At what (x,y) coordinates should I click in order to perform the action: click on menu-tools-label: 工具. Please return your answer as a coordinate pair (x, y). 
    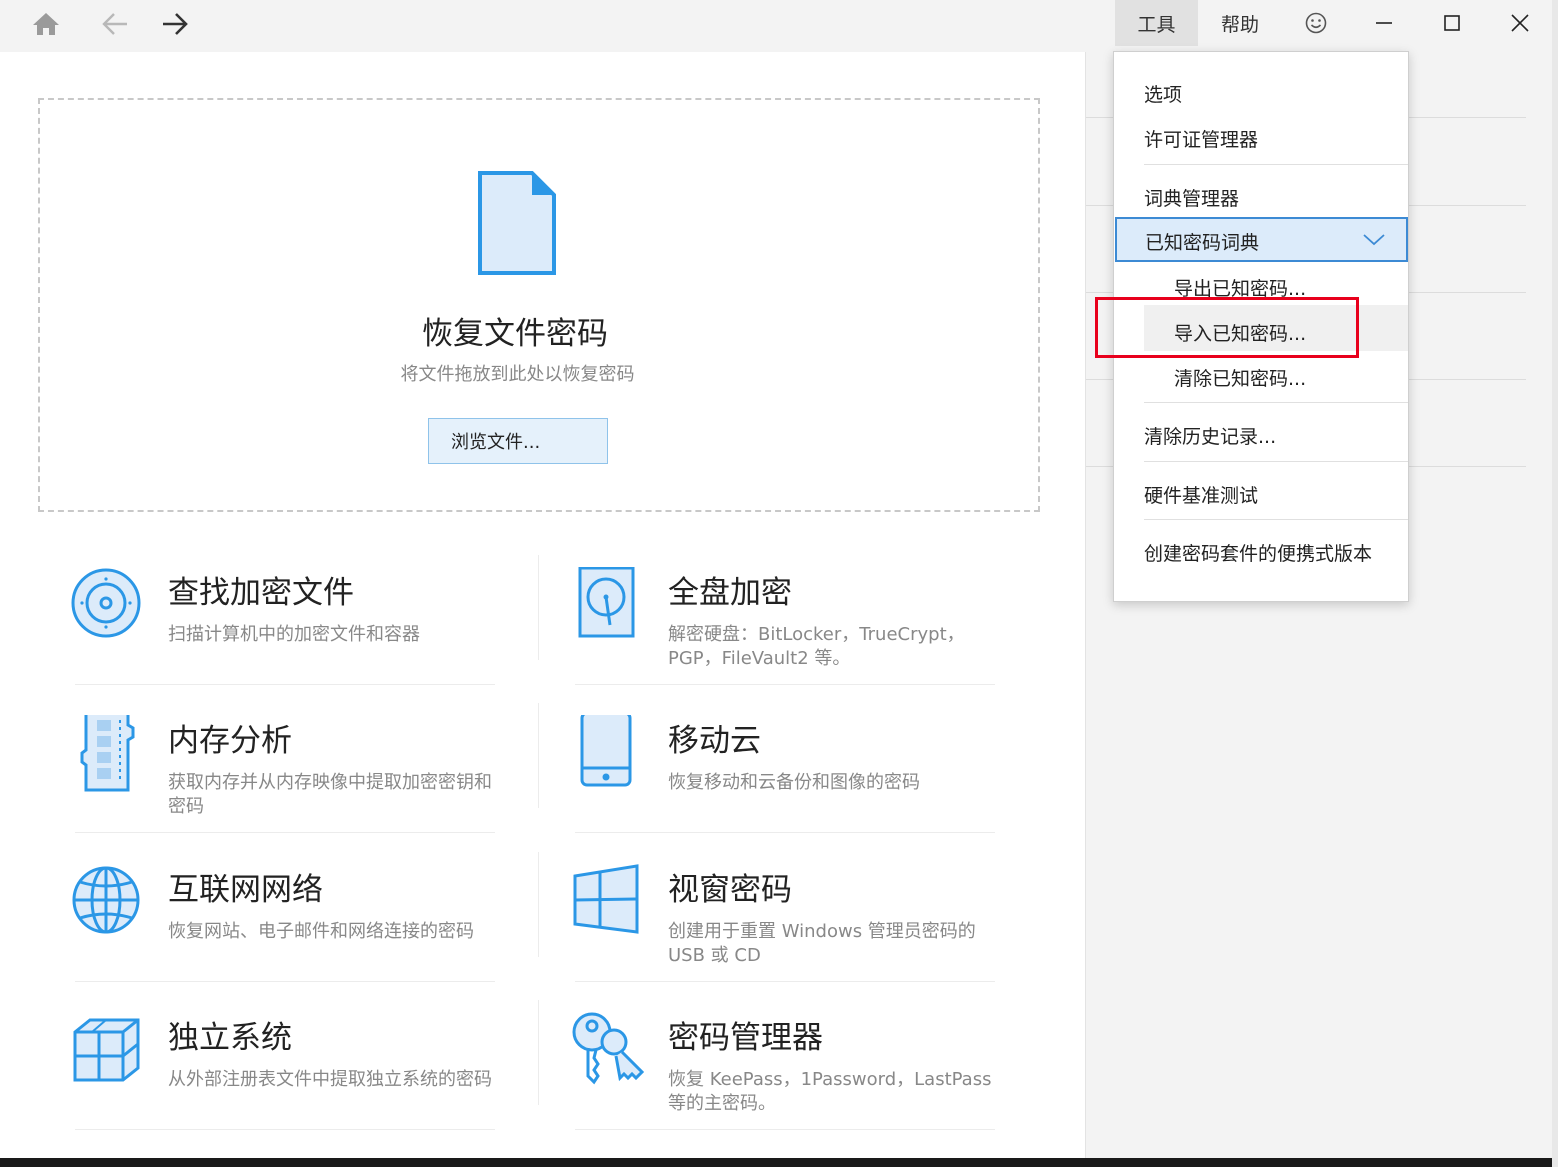
    Looking at the image, I should click on (1156, 24).